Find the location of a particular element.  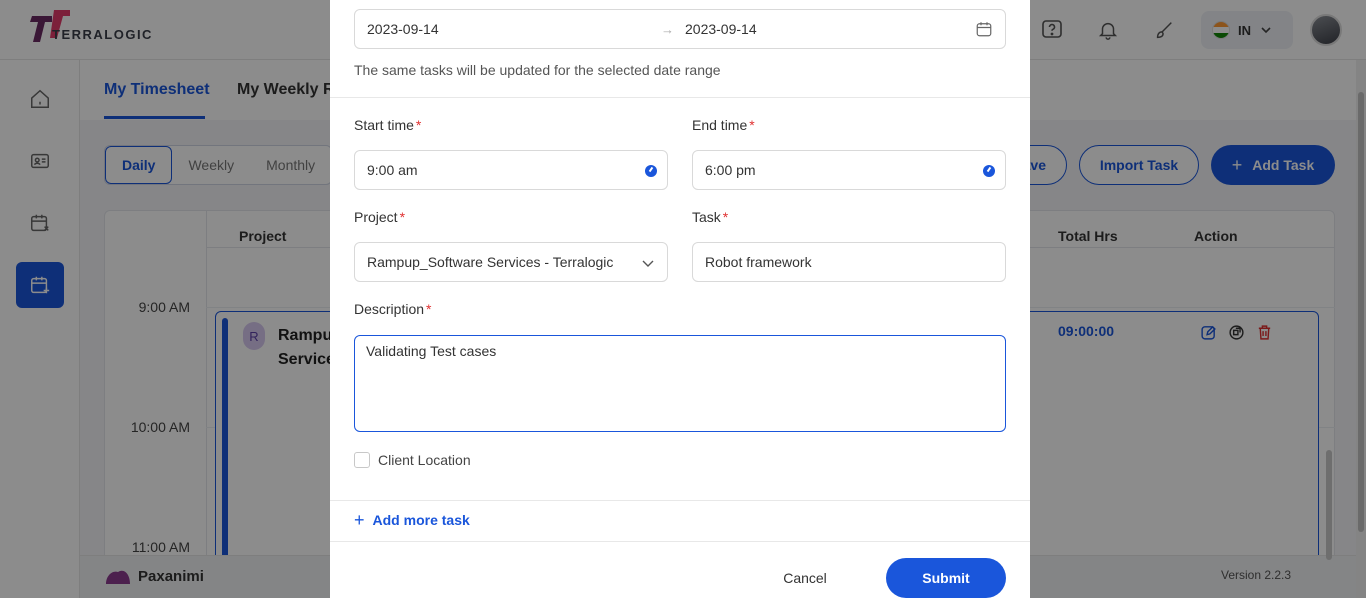

project-label: Project * is located at coordinates (379, 217).